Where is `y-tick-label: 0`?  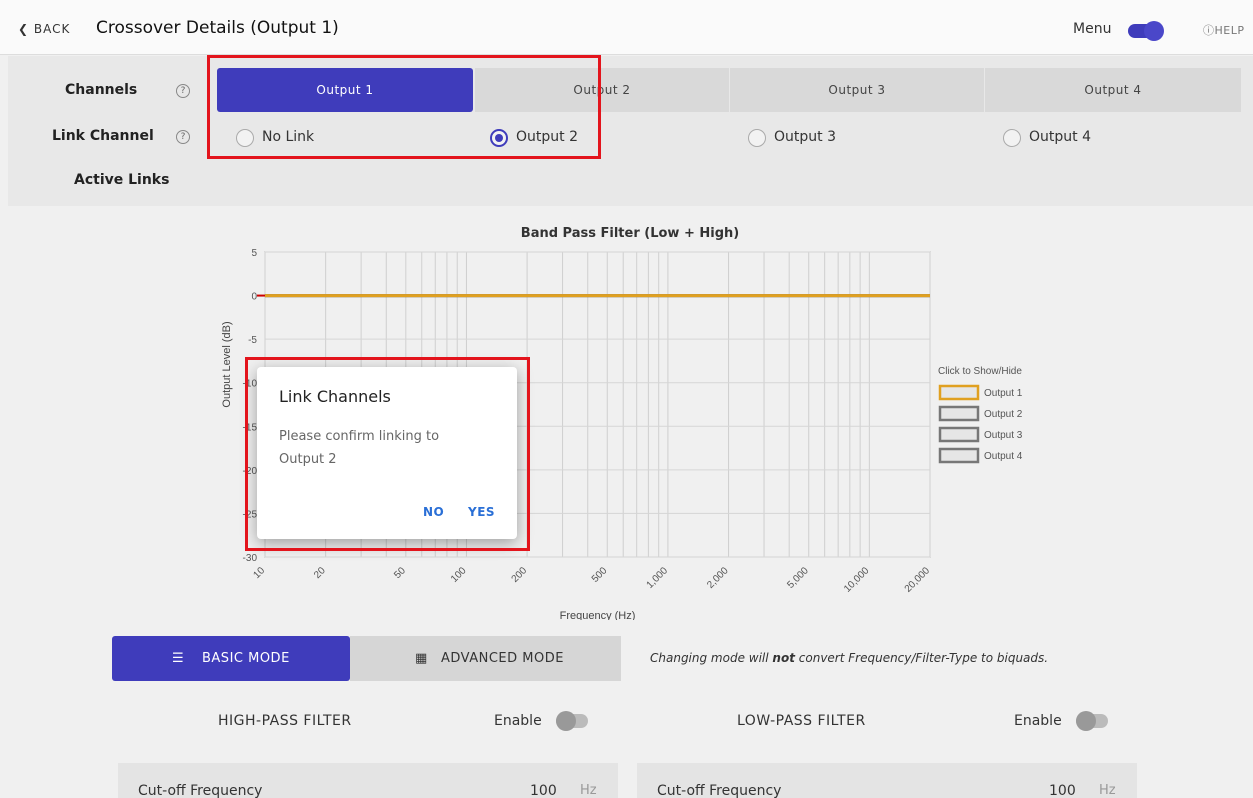
y-tick-label: 0 is located at coordinates (254, 297).